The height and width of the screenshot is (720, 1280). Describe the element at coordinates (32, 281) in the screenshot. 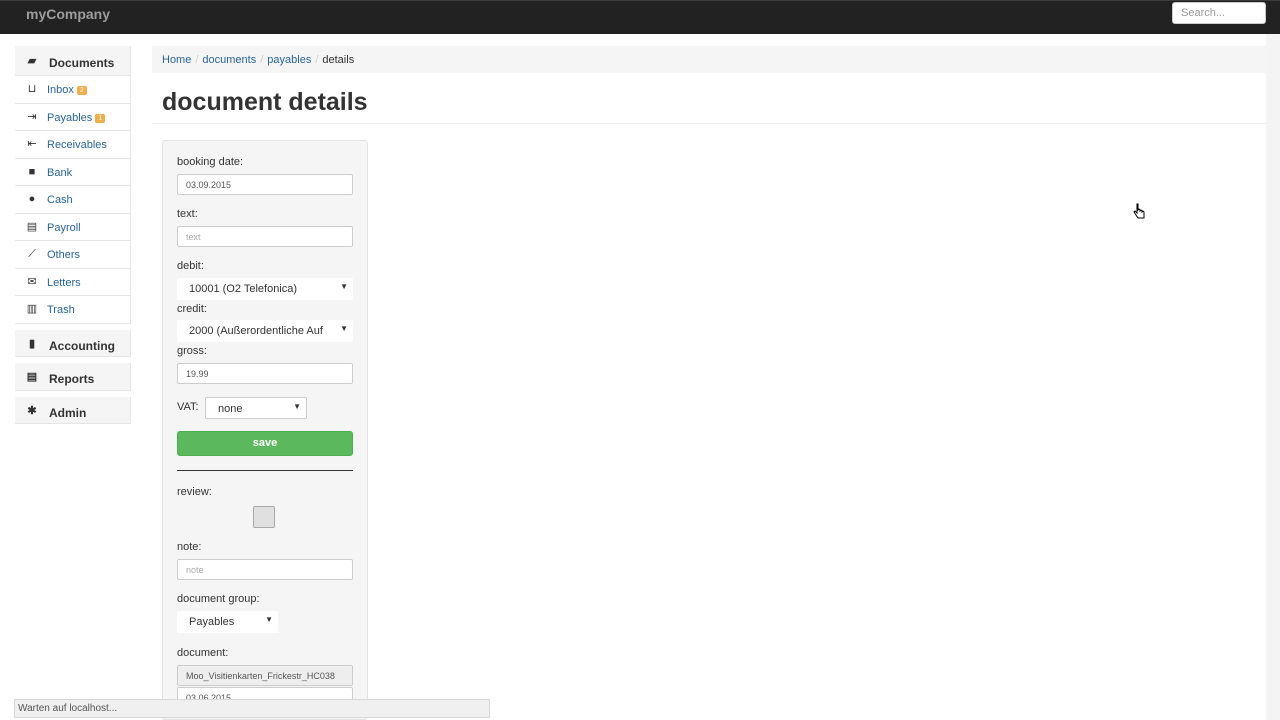

I see `envelope-icon: ✉` at that location.